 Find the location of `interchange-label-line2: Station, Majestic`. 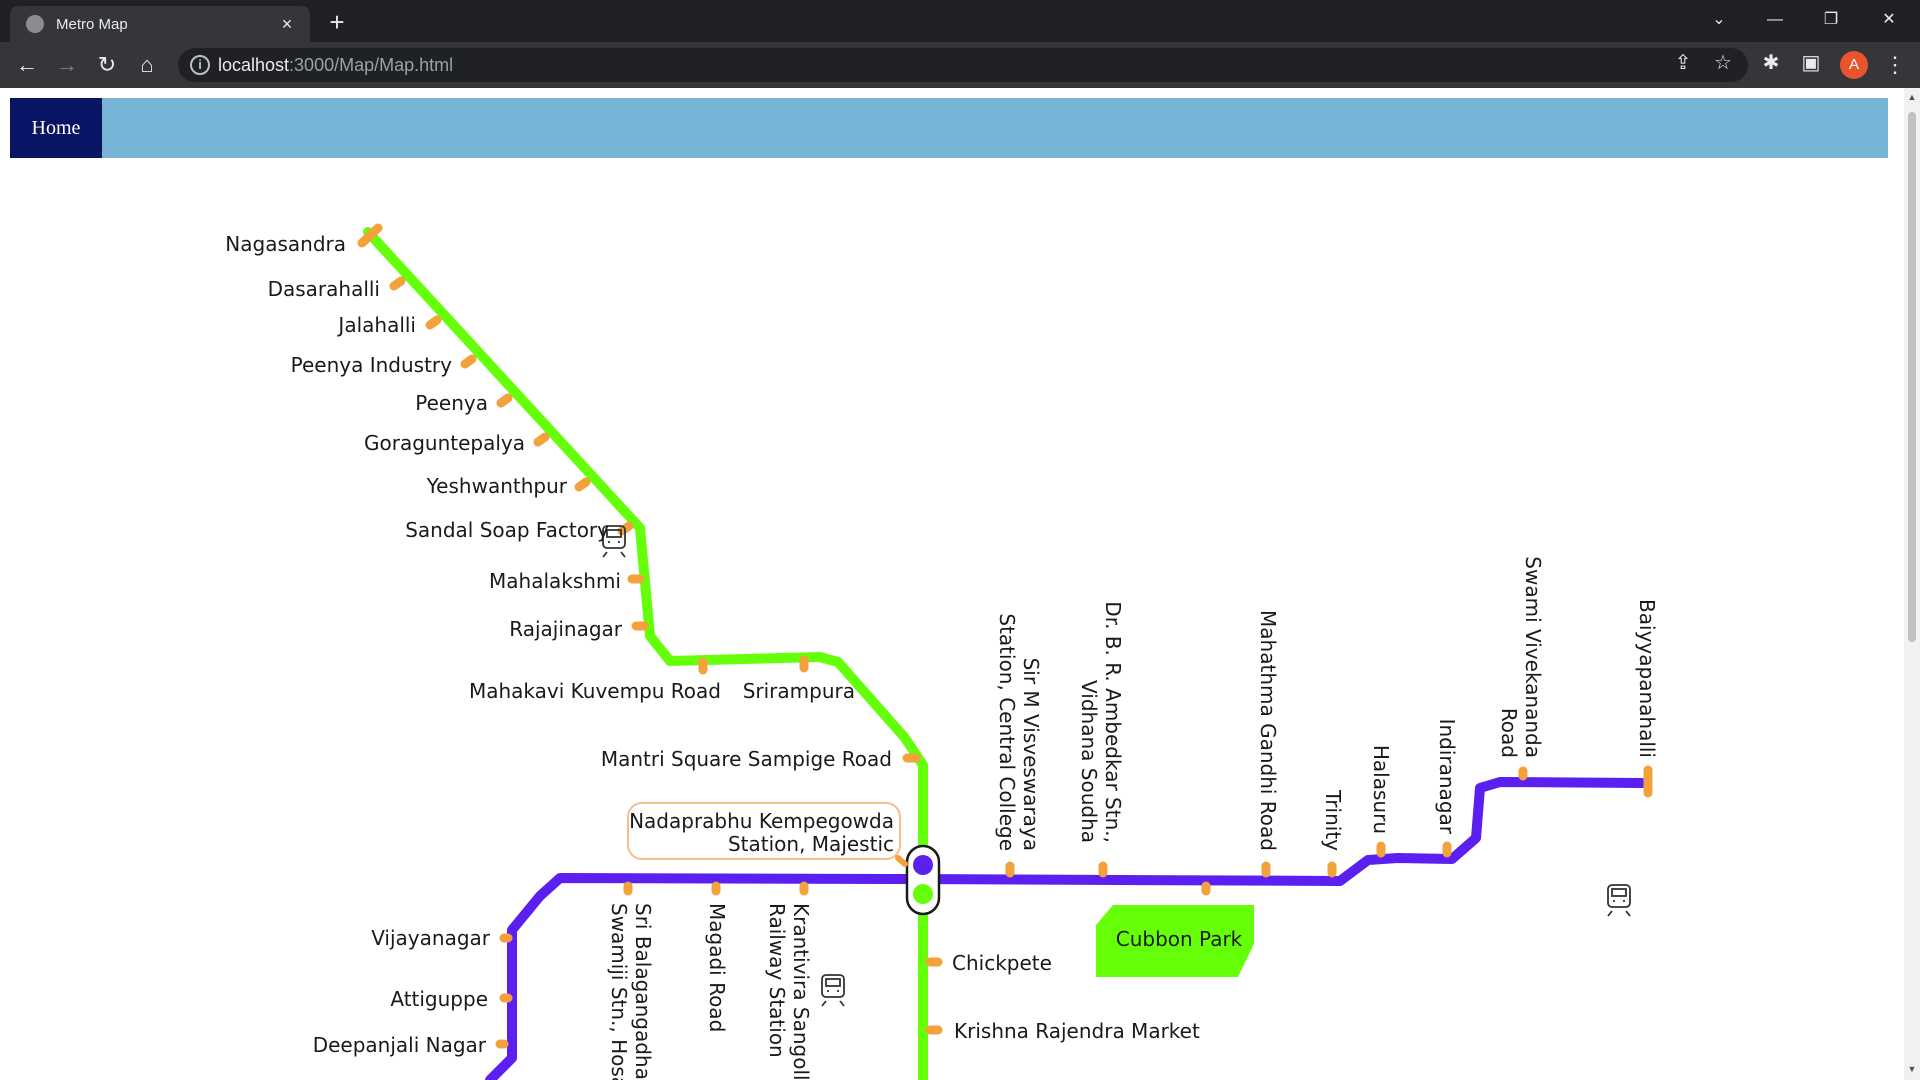

interchange-label-line2: Station, Majestic is located at coordinates (811, 844).